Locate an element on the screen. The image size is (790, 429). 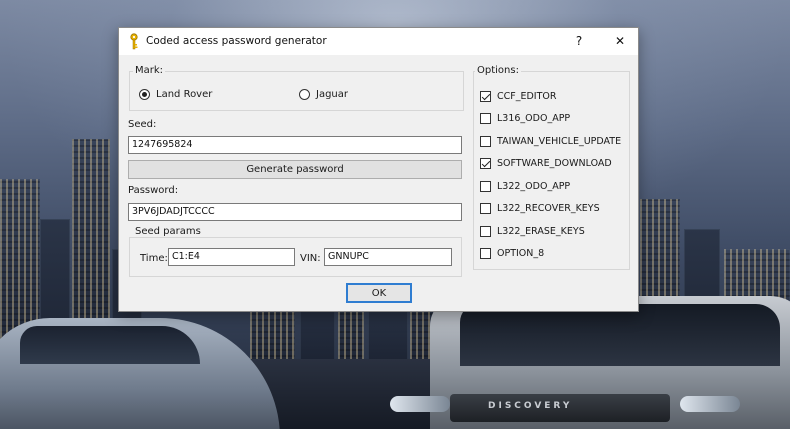
option-label: OPTION_8 is located at coordinates (521, 253).